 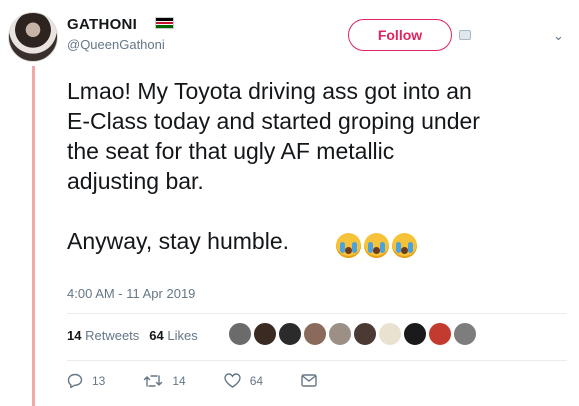 What do you see at coordinates (164, 23) in the screenshot?
I see `kenya-flag-icon` at bounding box center [164, 23].